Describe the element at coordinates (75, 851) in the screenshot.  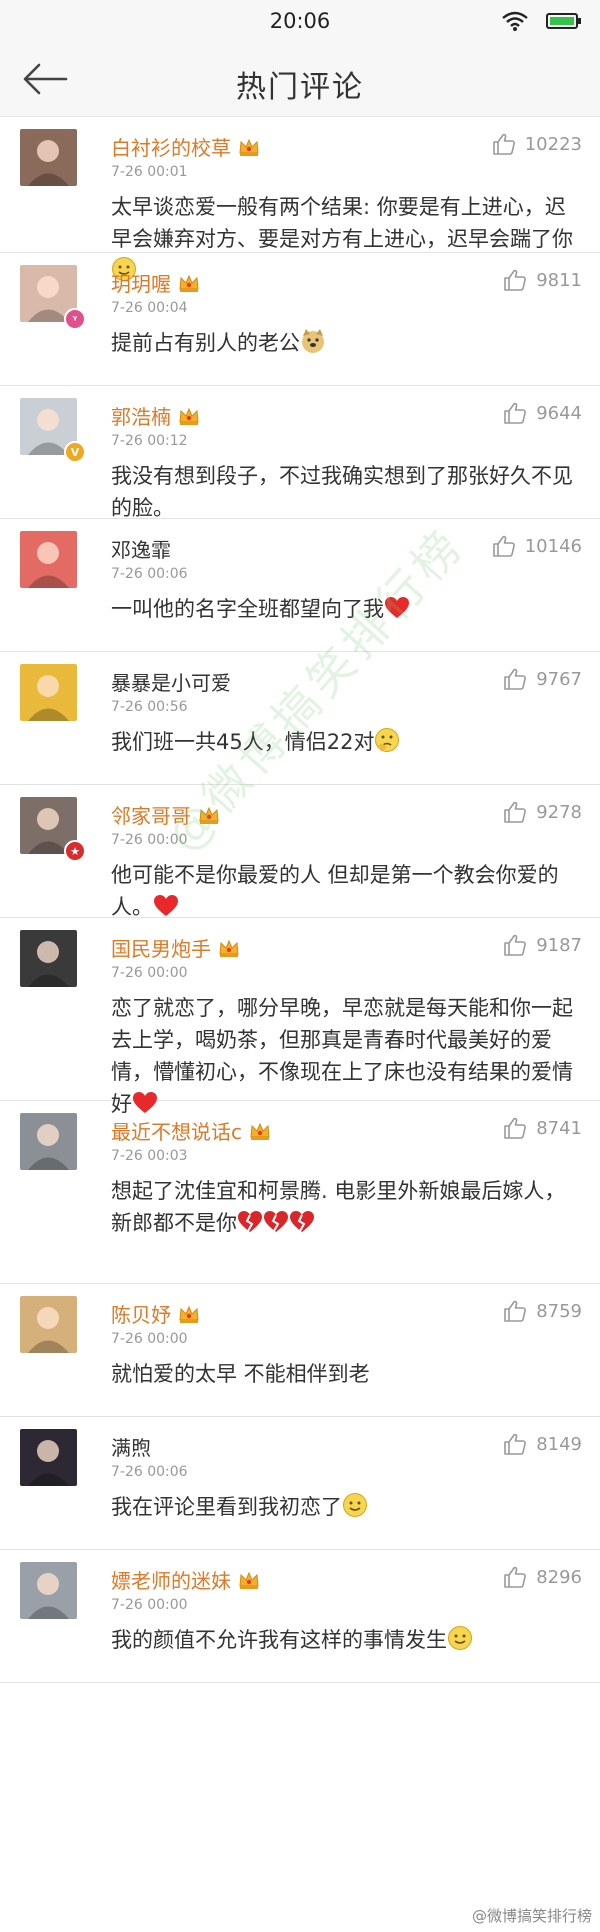
I see `verified-badge-icon: ★` at that location.